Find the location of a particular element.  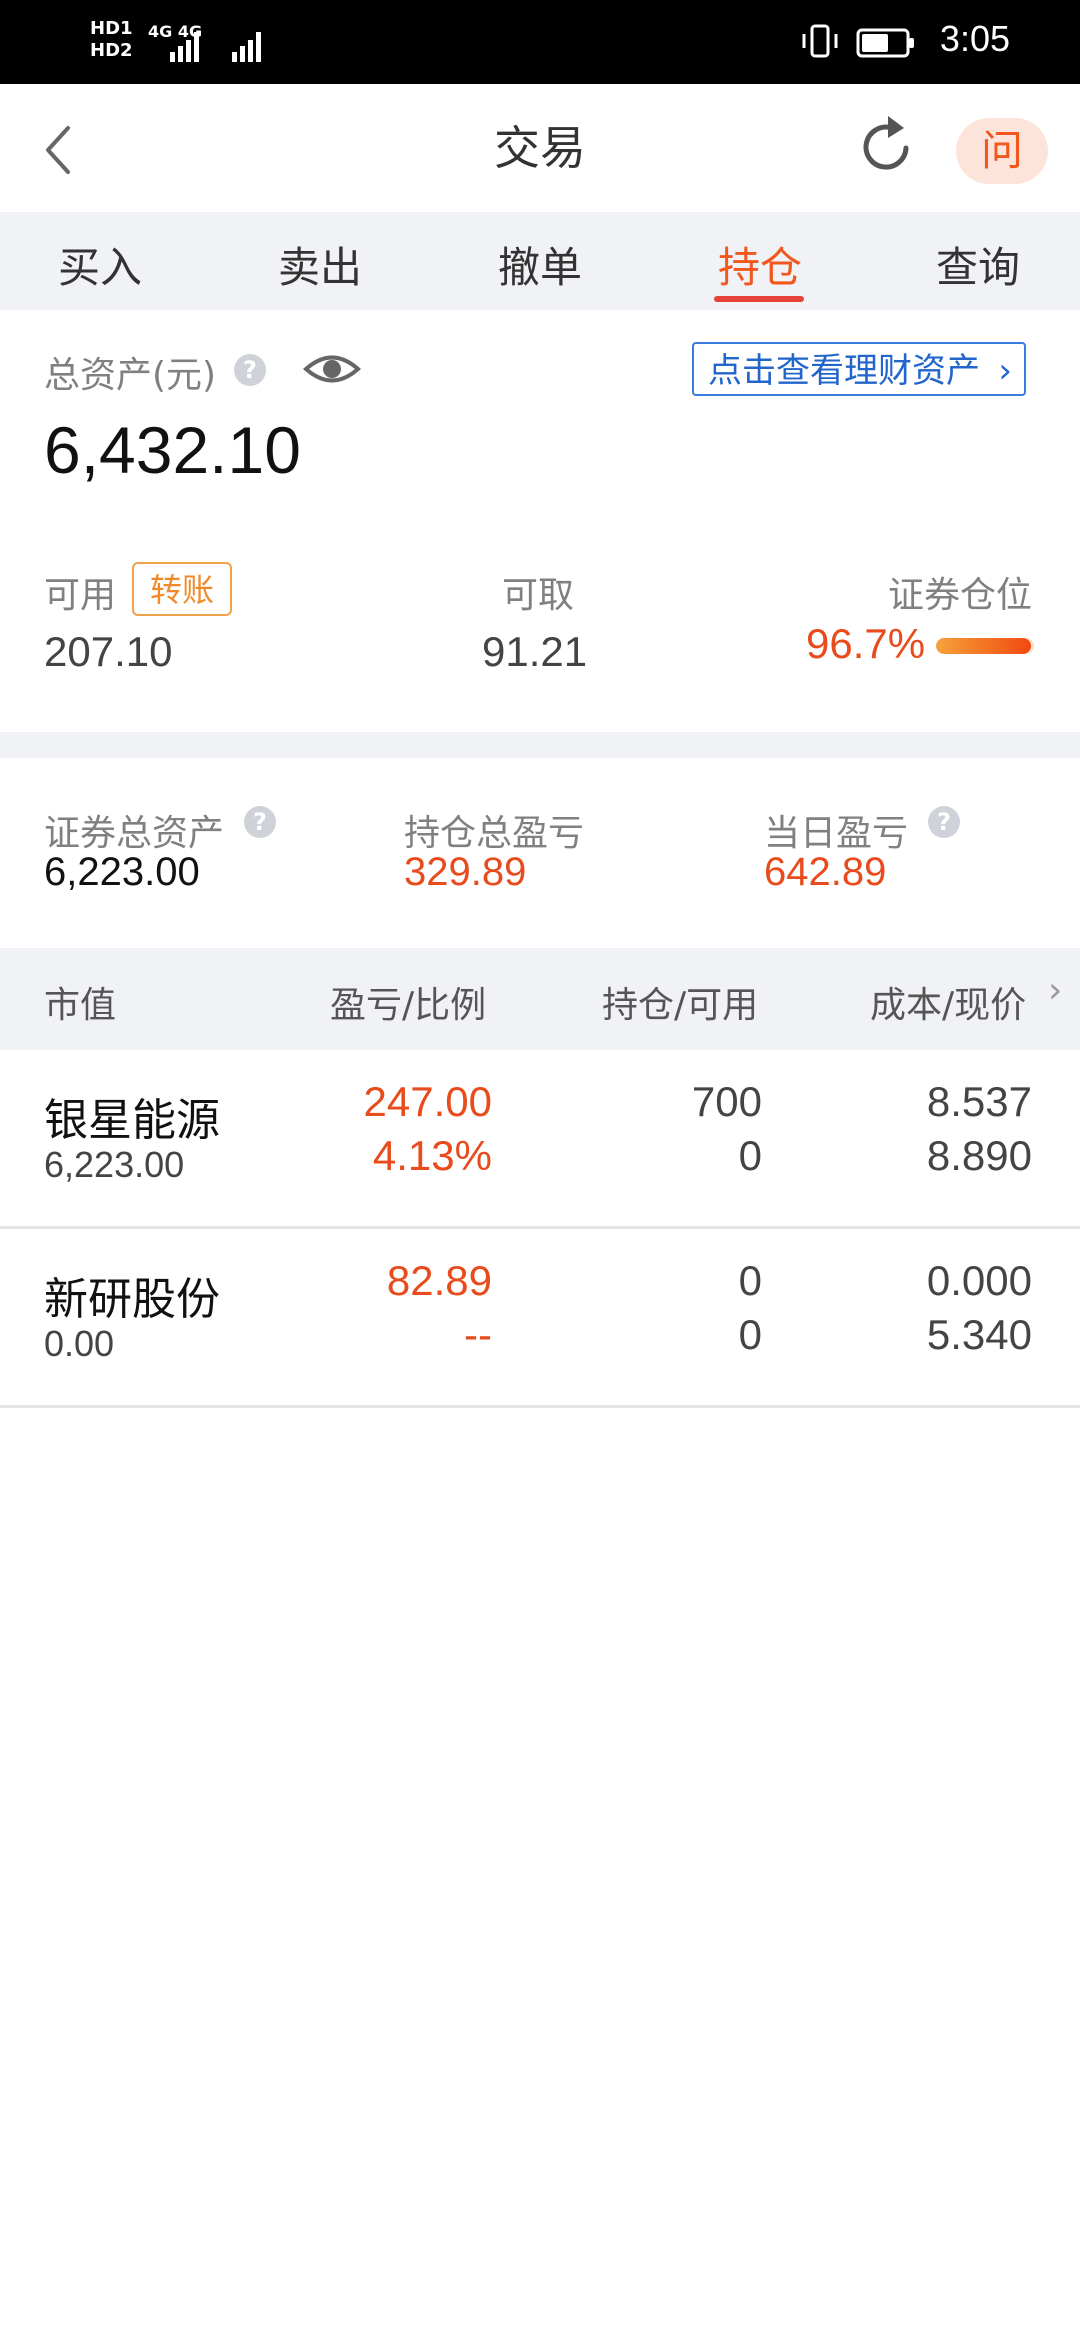

ask-button: 问 is located at coordinates (1002, 151).